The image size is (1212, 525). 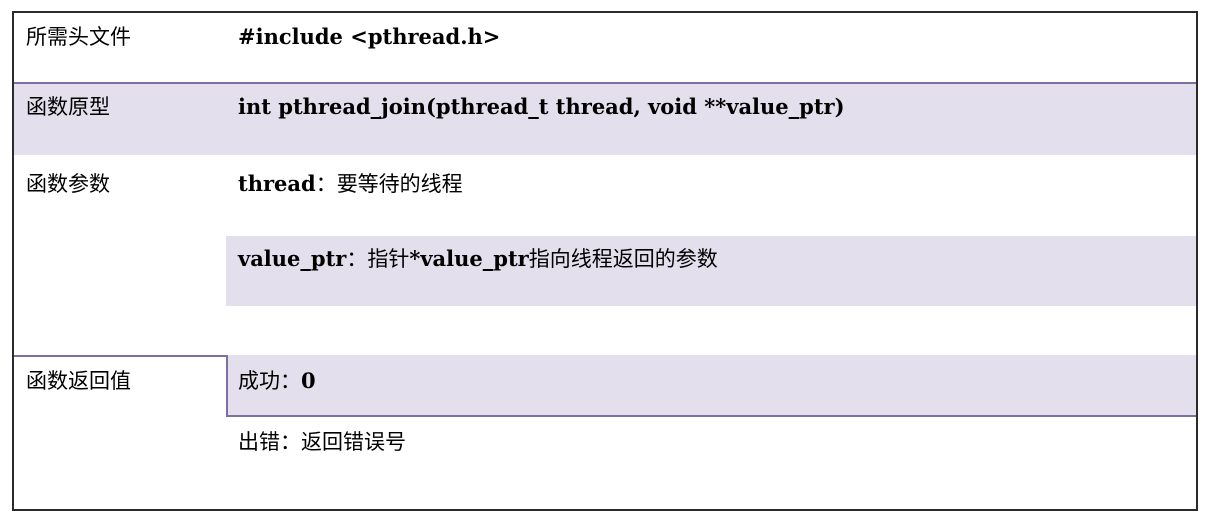 I want to click on return-error: 出错：返回错误号, so click(x=322, y=442).